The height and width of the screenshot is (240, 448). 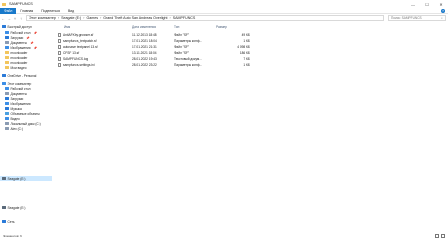 I want to click on file-date: 28.01.2022 23:22, so click(x=144, y=64).